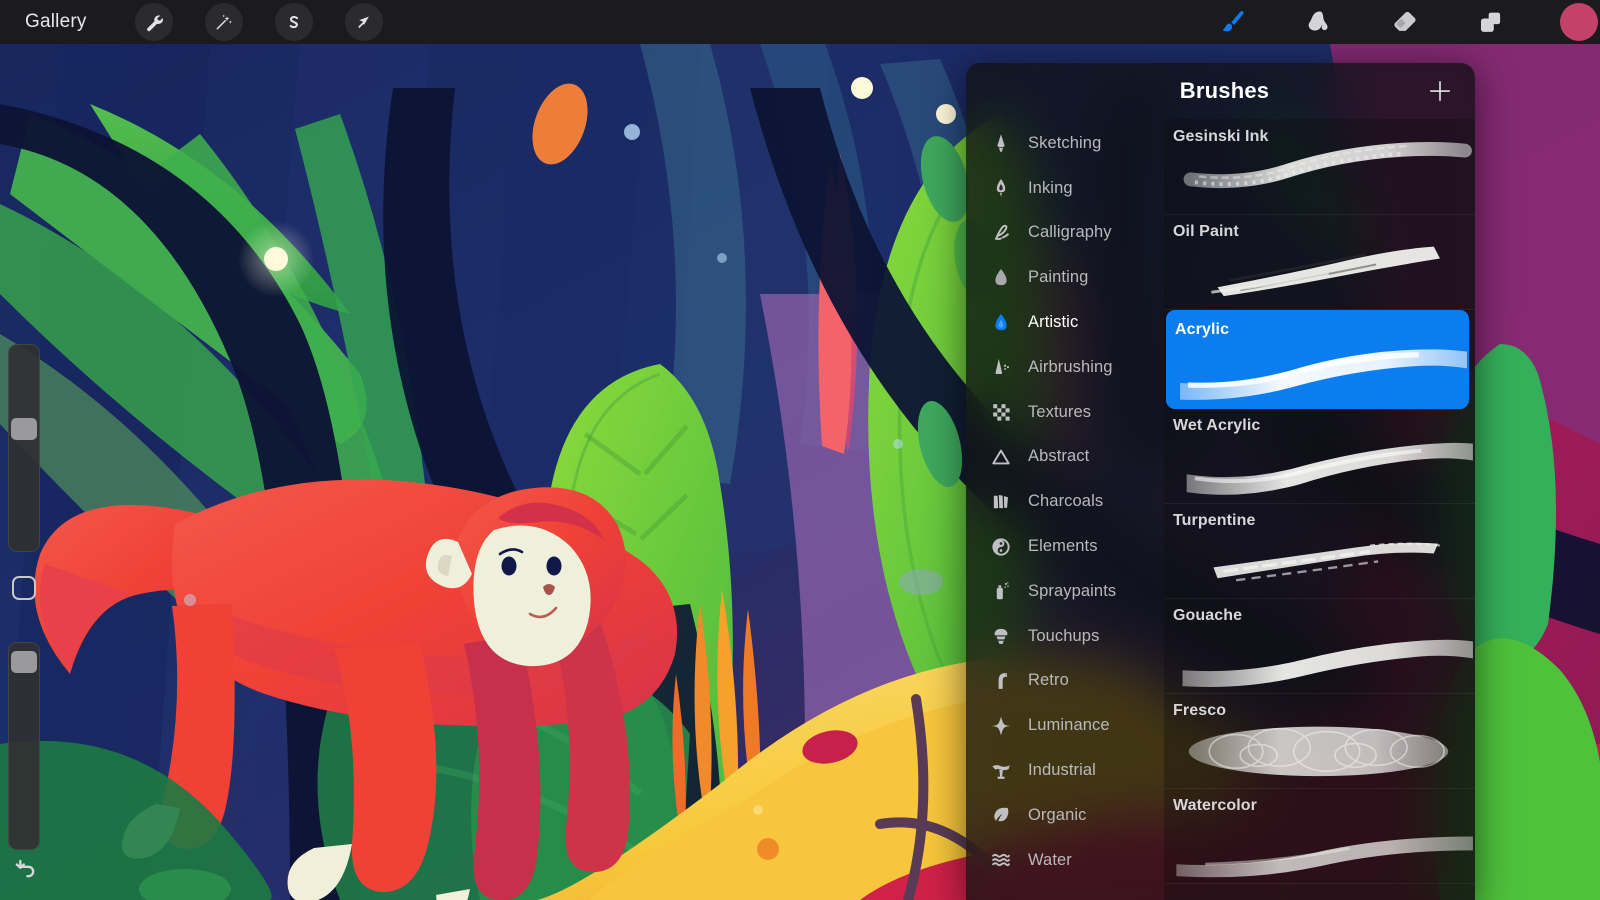 The image size is (1600, 900). Describe the element at coordinates (1001, 815) in the screenshot. I see `organic-icon` at that location.